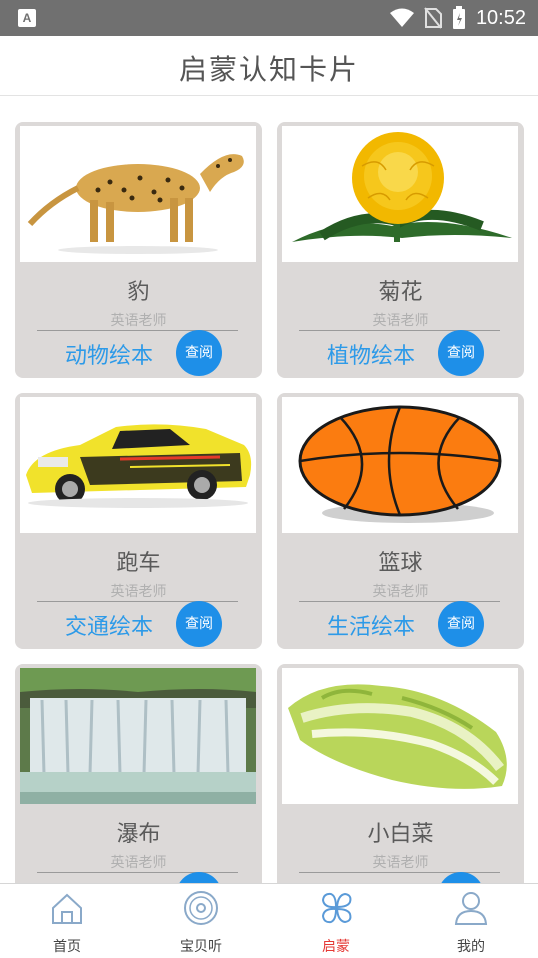 The image size is (538, 958). What do you see at coordinates (400, 292) in the screenshot?
I see `card-title: 菊花` at bounding box center [400, 292].